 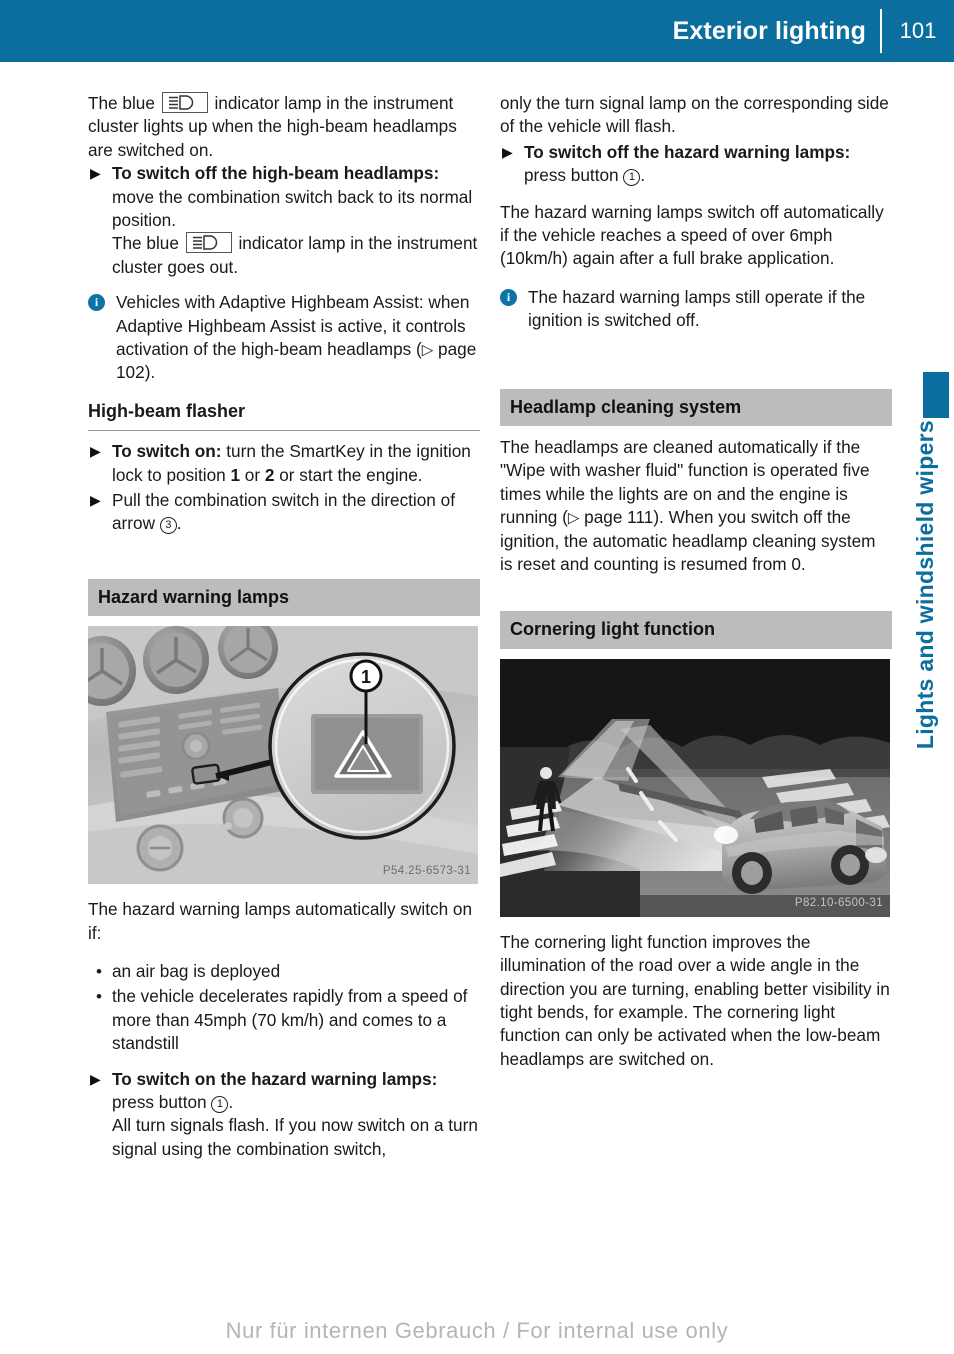 What do you see at coordinates (276, 173) in the screenshot?
I see `step-label-bold: To switch off the high-beam headlamps:` at bounding box center [276, 173].